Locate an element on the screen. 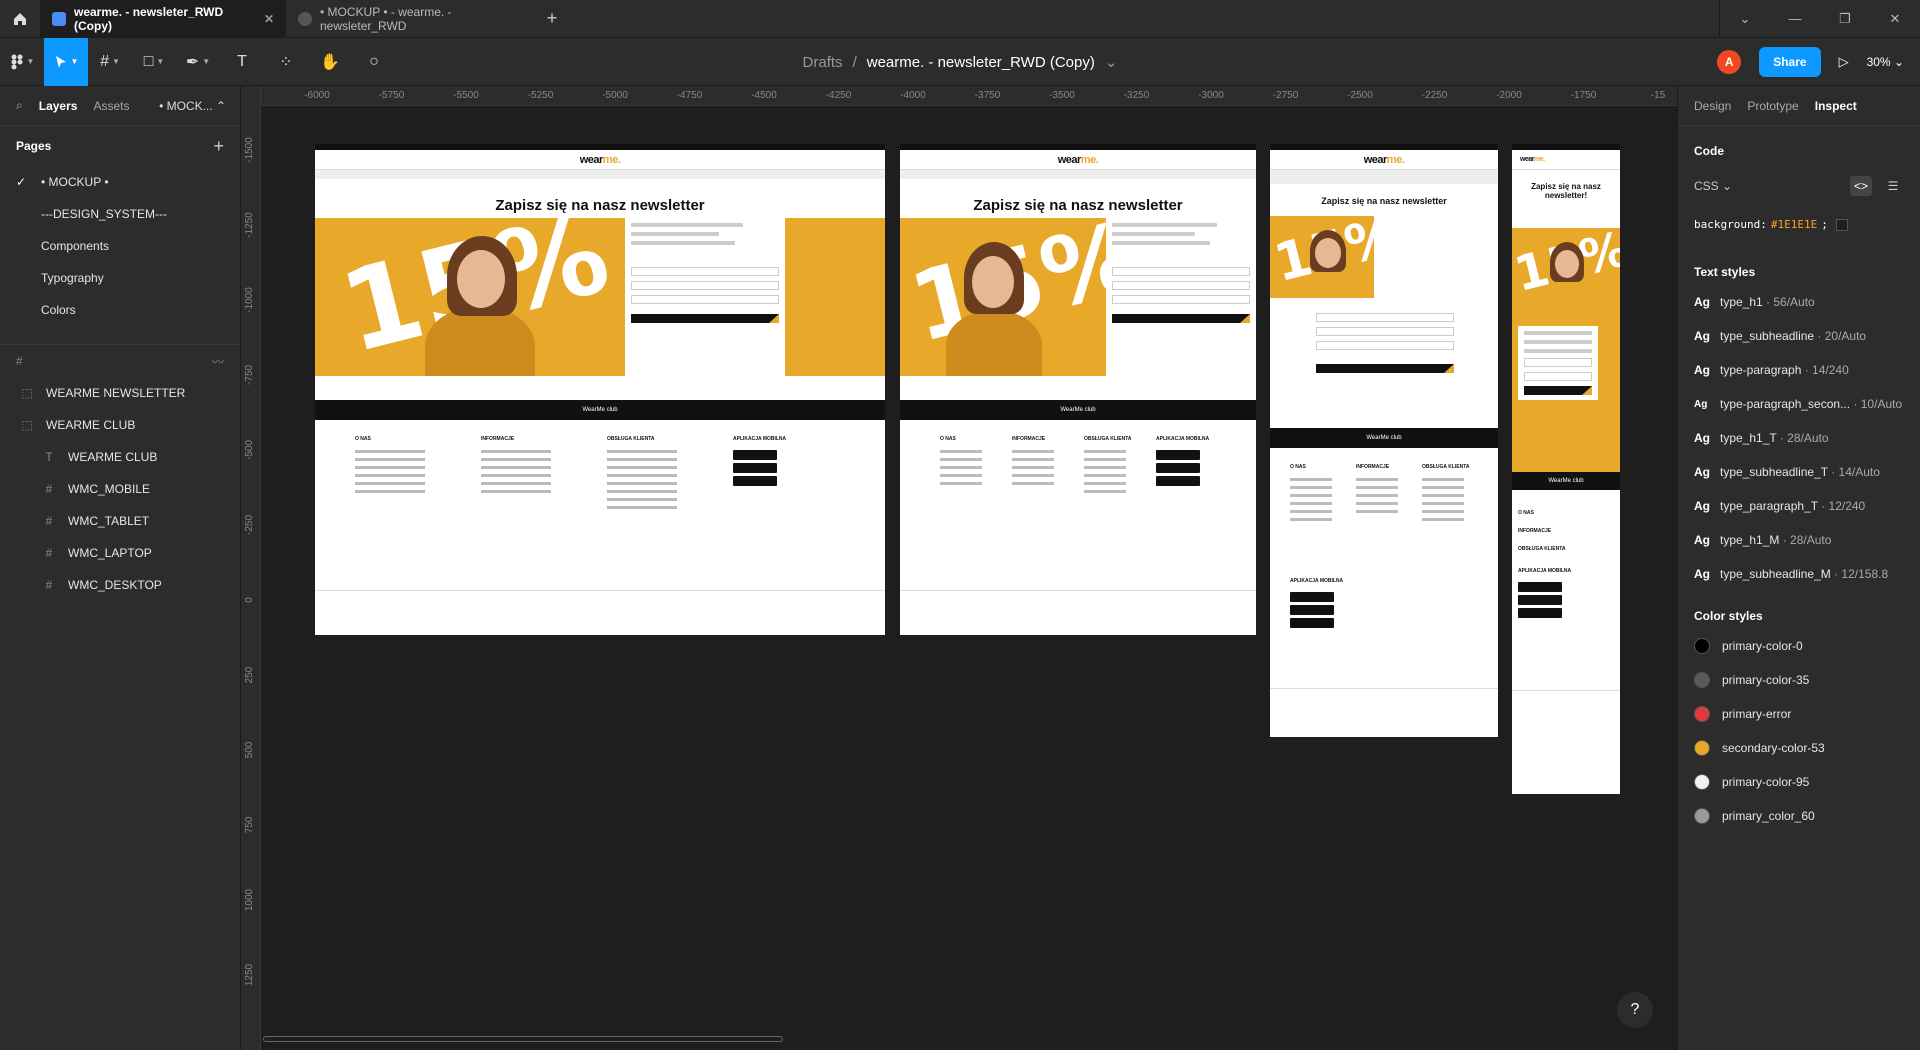 The height and width of the screenshot is (1050, 1920). language-dropdown: CSS ⌄ is located at coordinates (1713, 186).